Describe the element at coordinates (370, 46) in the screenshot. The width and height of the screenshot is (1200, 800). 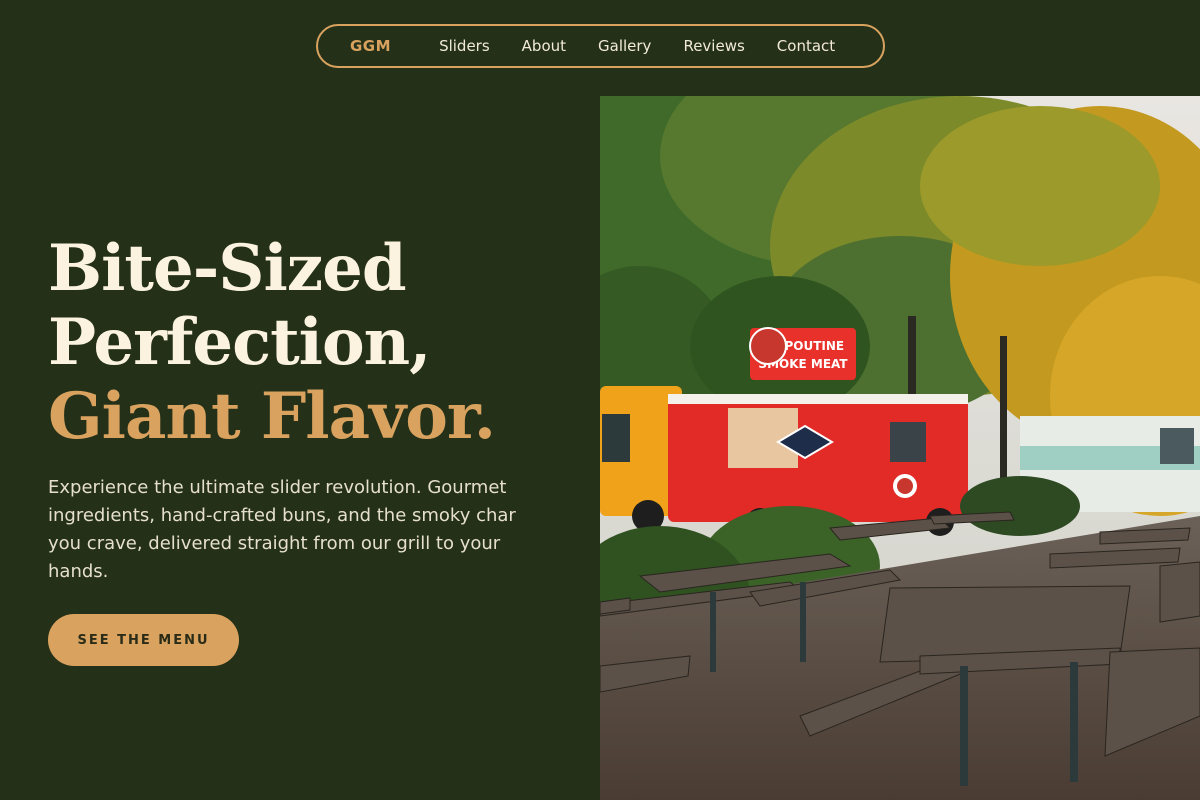
I see `brand-logo: GGM` at that location.